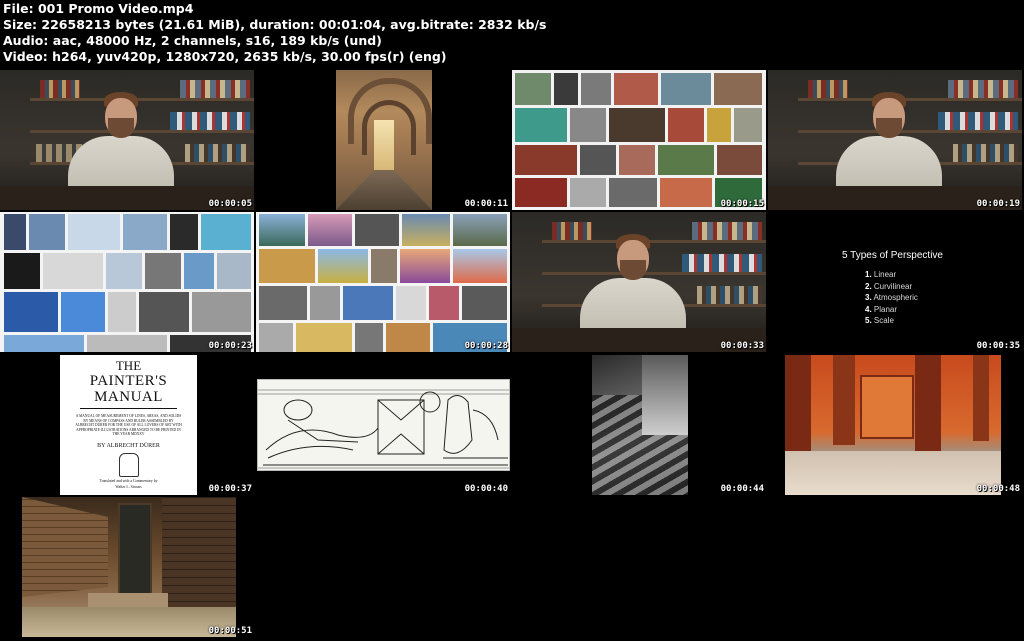  Describe the element at coordinates (881, 309) in the screenshot. I see `slide-list-item: 4. Planar` at that location.